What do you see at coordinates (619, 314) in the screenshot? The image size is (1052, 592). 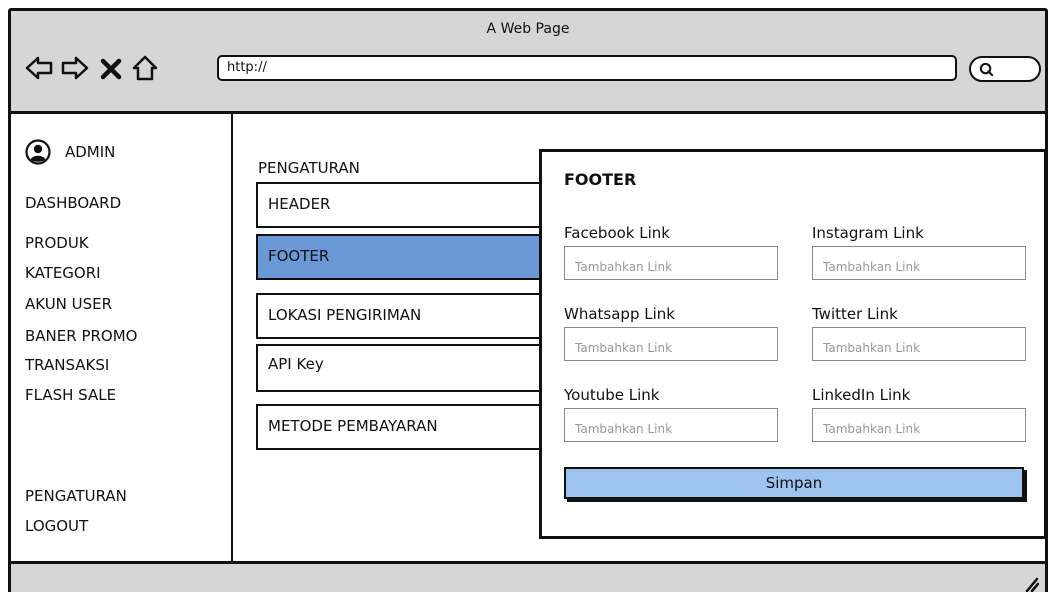 I see `whatsapp-link-label: Whatsapp Link` at bounding box center [619, 314].